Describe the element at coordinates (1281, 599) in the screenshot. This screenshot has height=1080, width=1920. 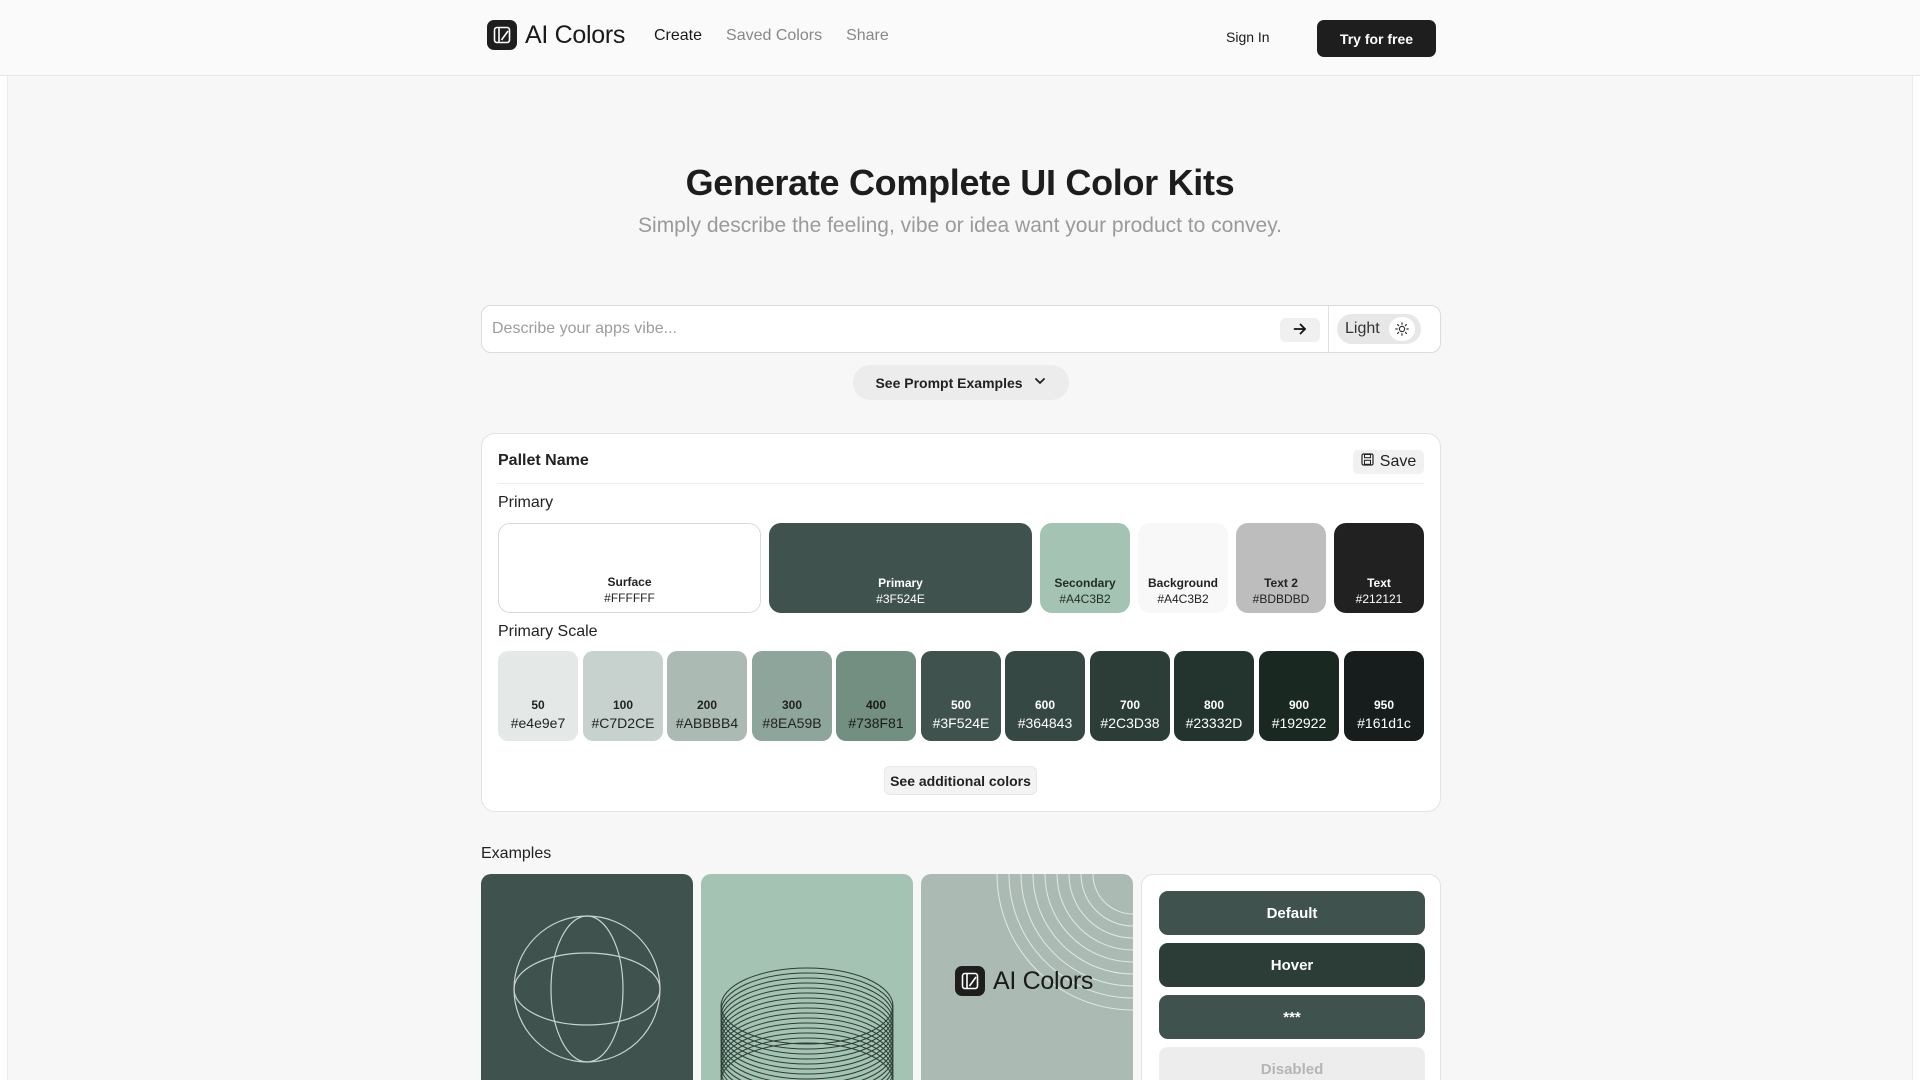
I see `swatch-hex: #BDBDBD` at that location.